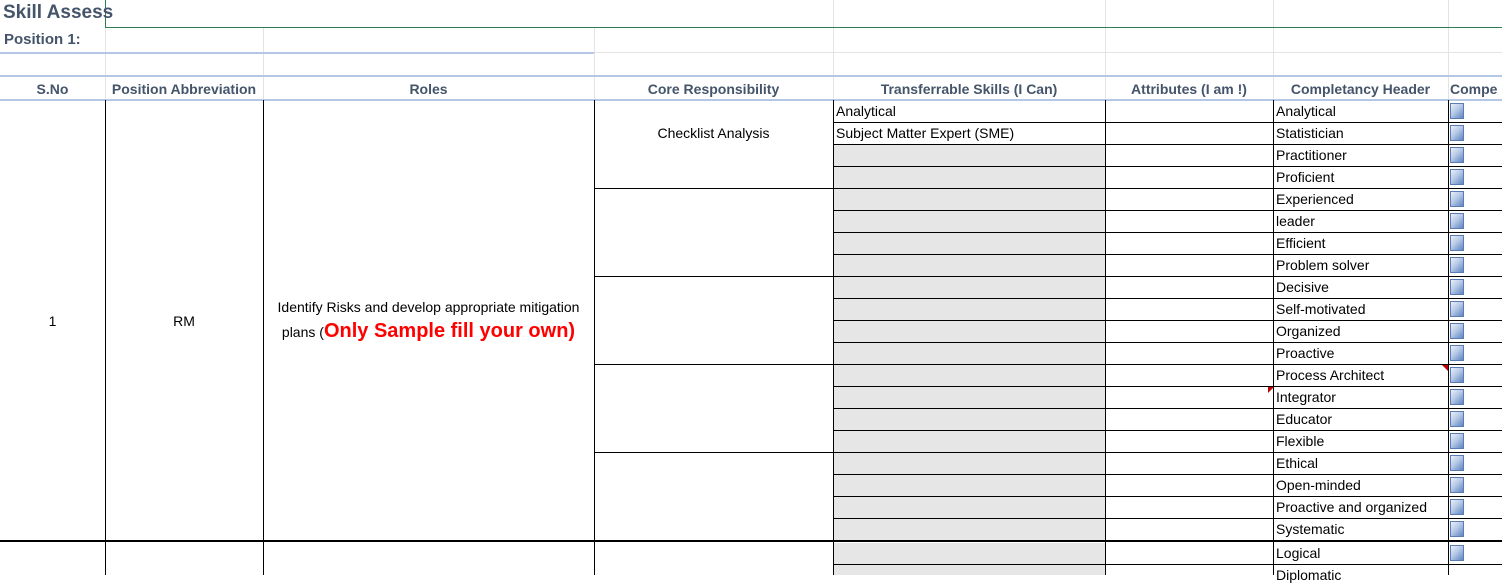 This screenshot has width=1502, height=586. Describe the element at coordinates (1362, 529) in the screenshot. I see `competency-item: Systematic` at that location.